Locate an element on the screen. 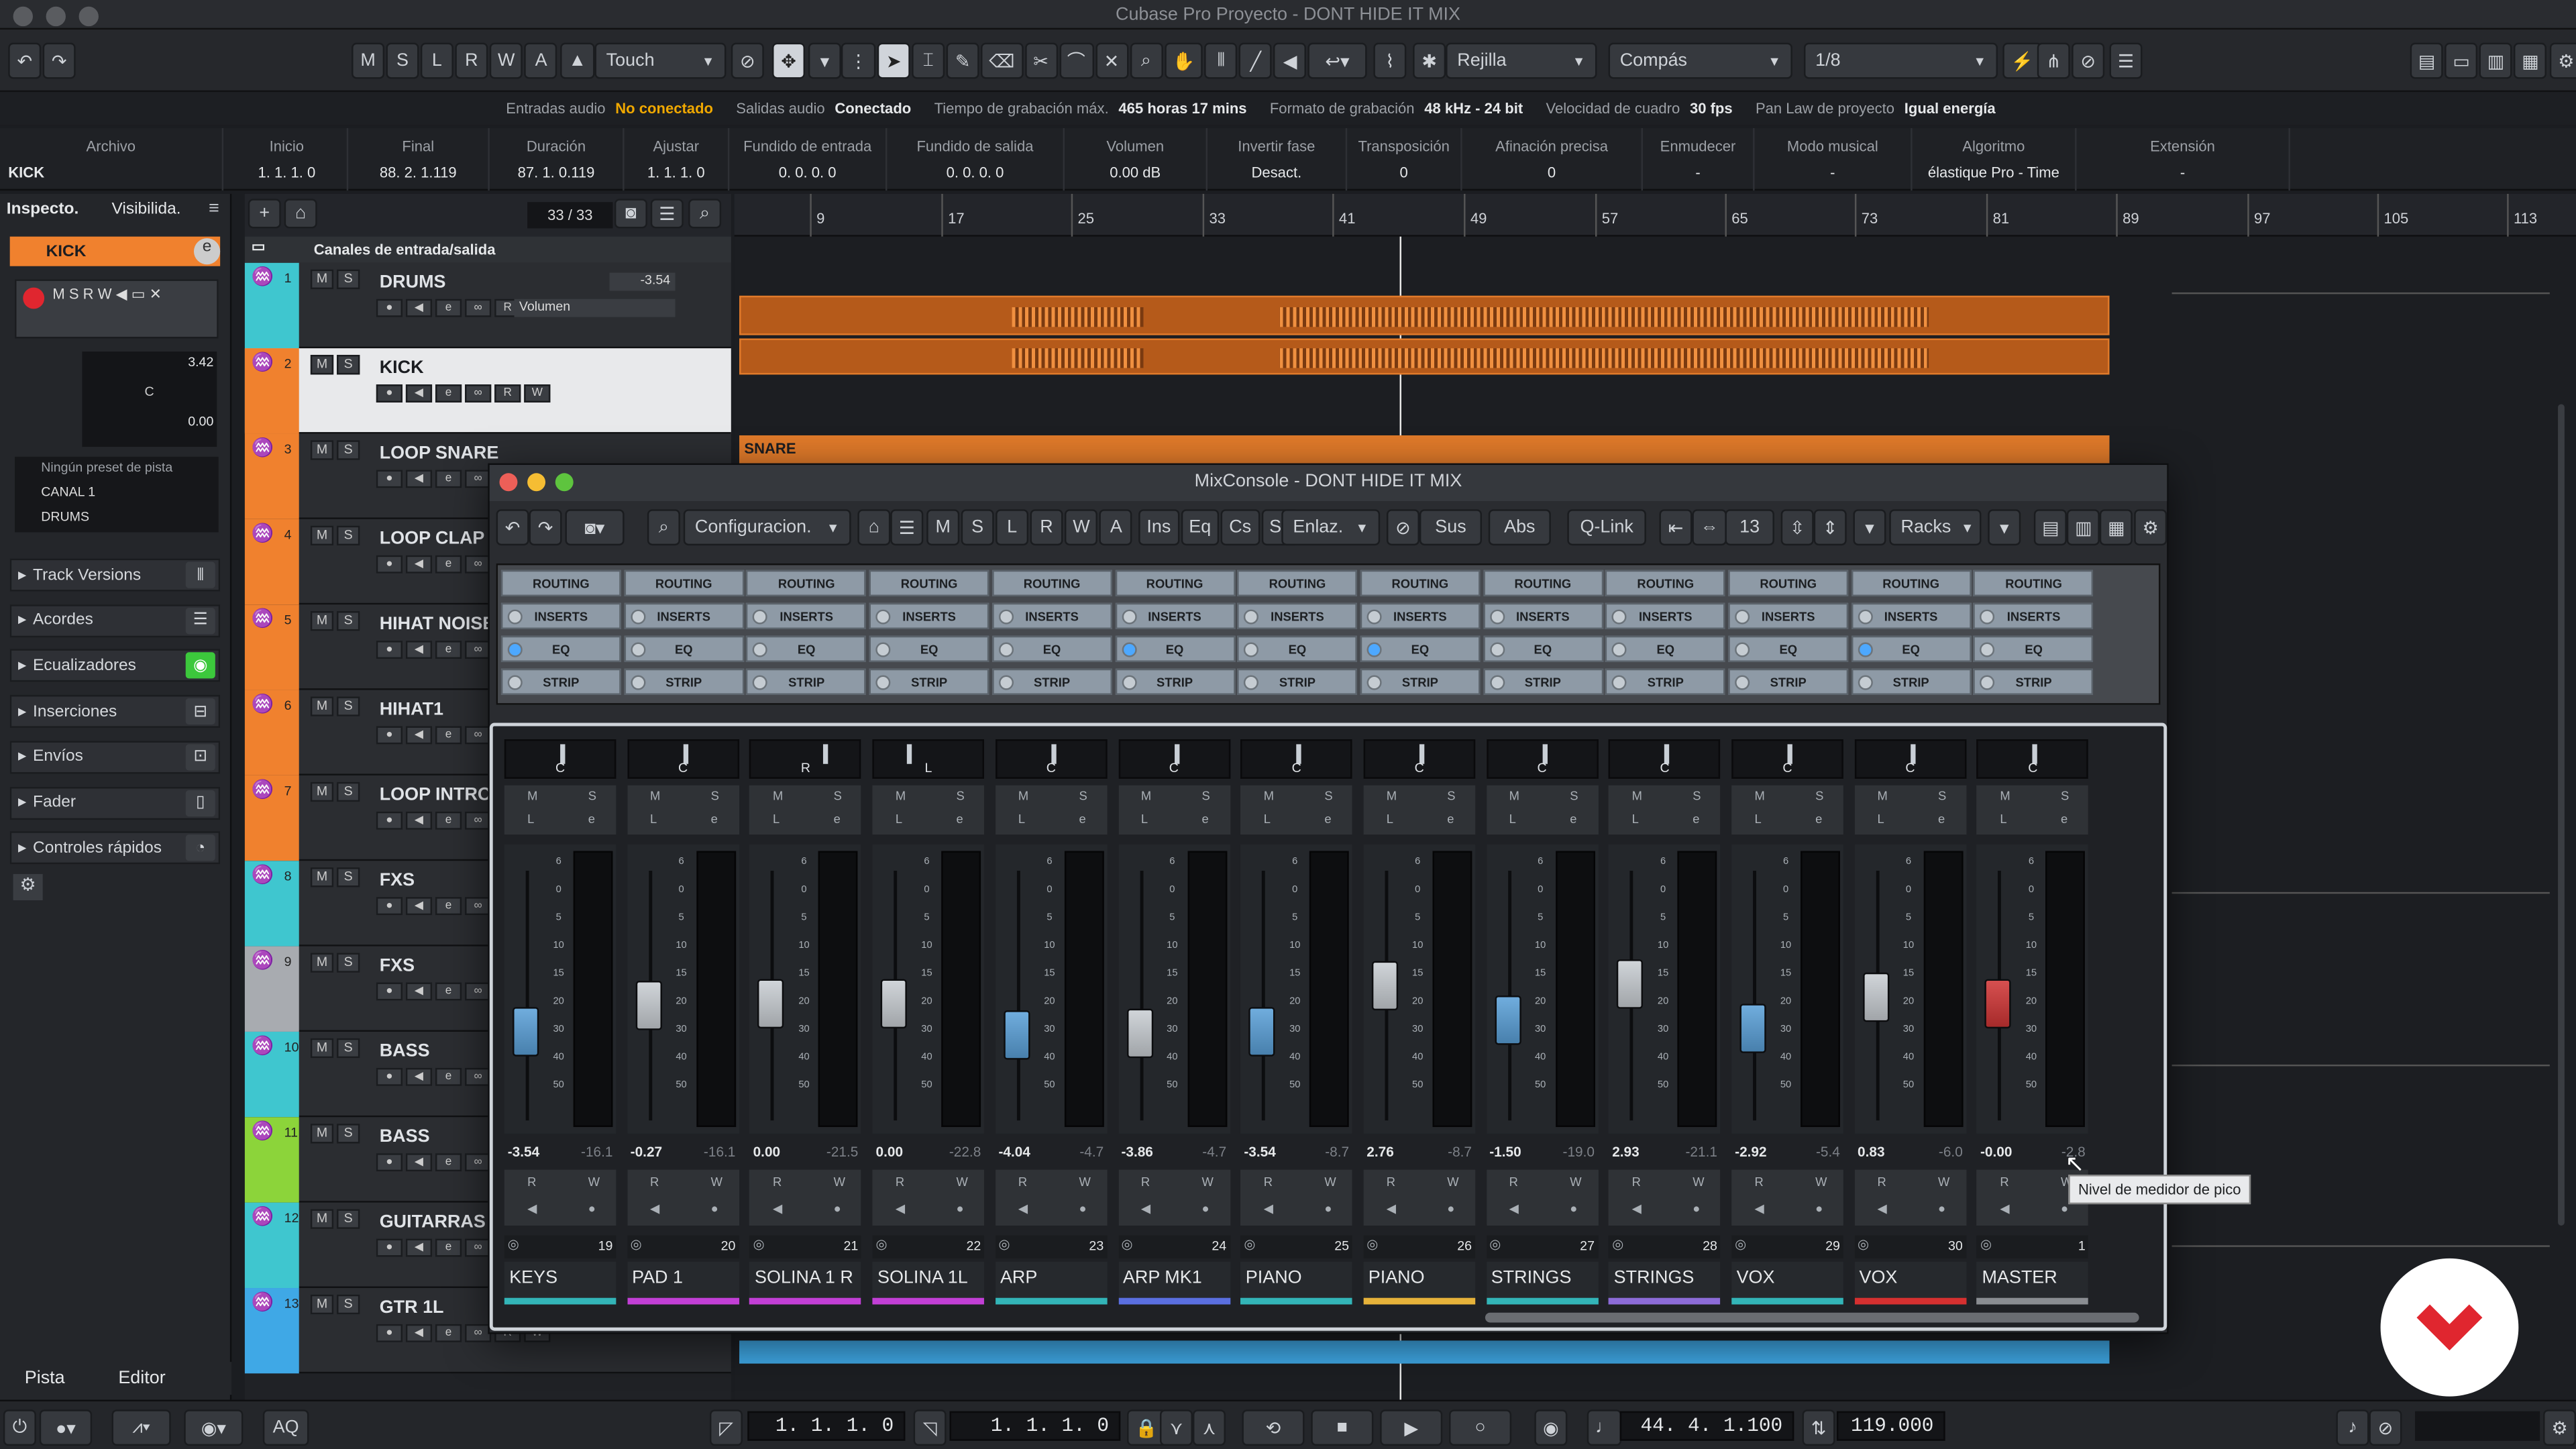  inspector-menu-icon: ≡ is located at coordinates (214, 208).